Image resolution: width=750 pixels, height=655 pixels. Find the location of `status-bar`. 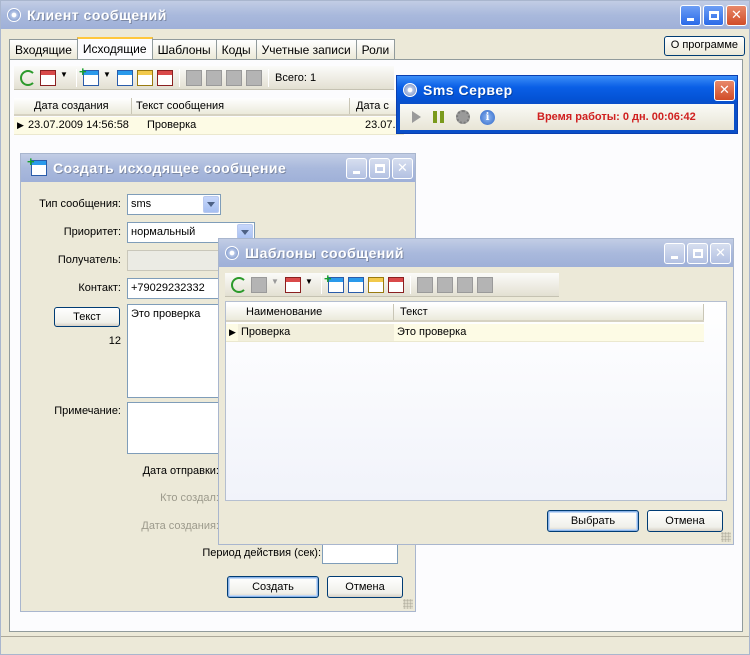

status-bar is located at coordinates (375, 645).